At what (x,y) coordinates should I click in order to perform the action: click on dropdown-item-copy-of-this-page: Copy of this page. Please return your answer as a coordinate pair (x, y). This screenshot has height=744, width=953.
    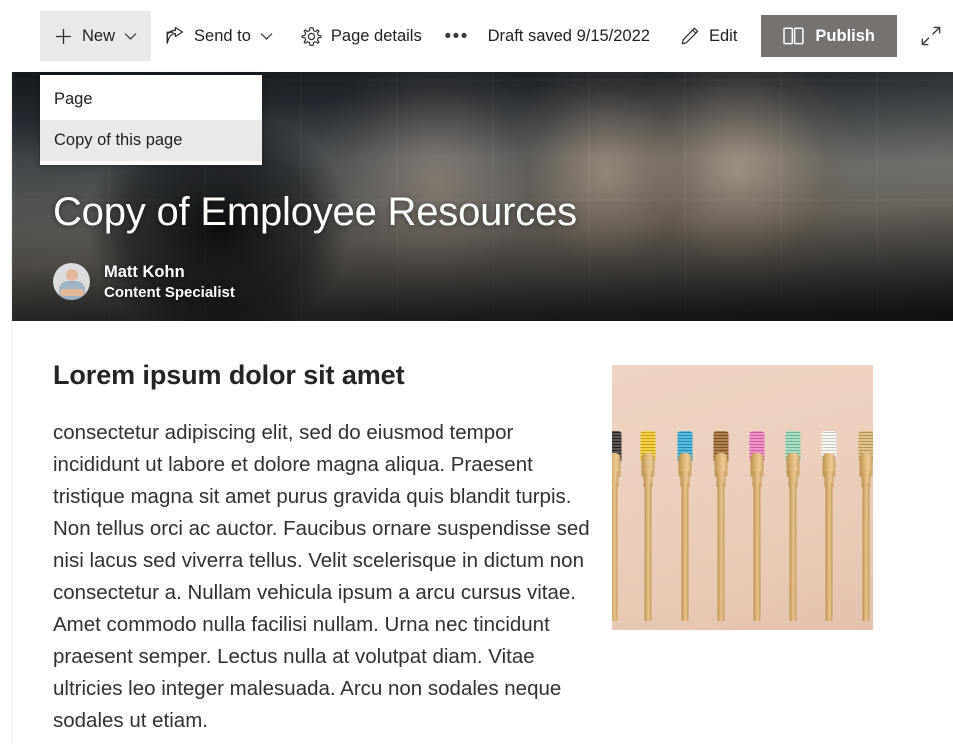
    Looking at the image, I should click on (151, 140).